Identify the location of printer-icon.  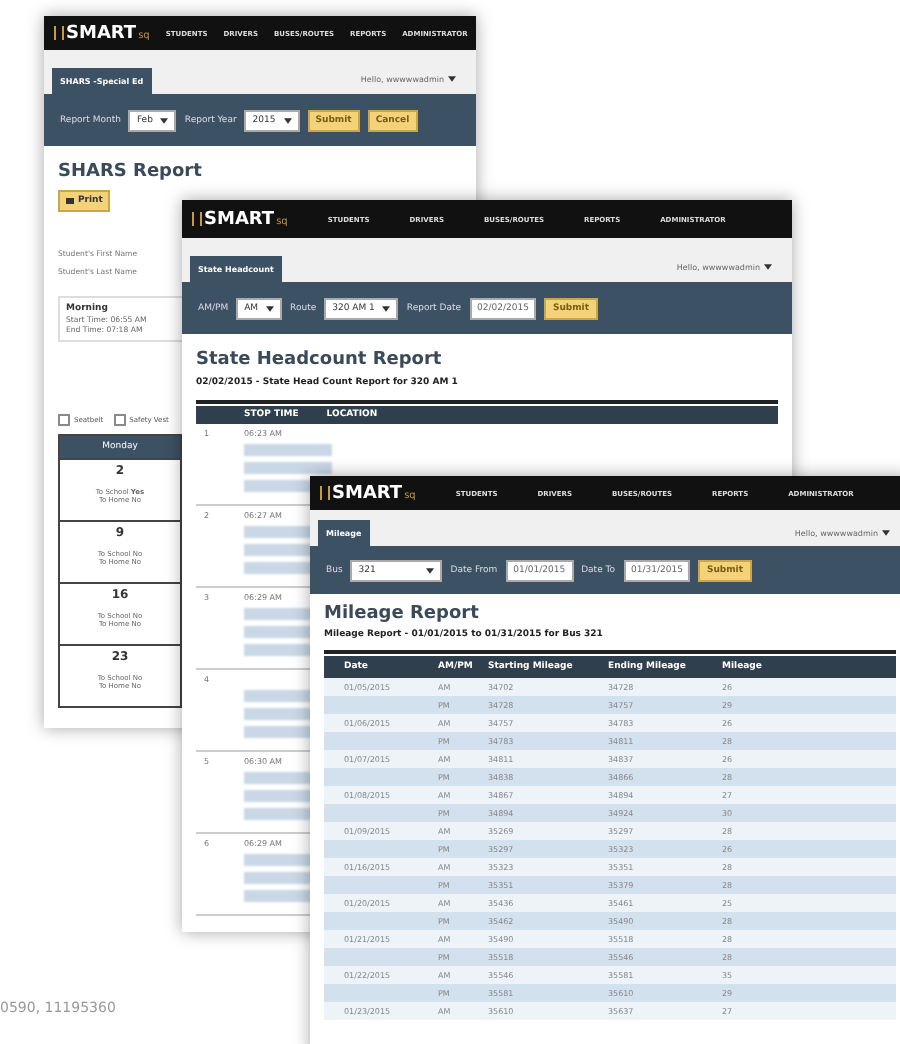
(70, 201).